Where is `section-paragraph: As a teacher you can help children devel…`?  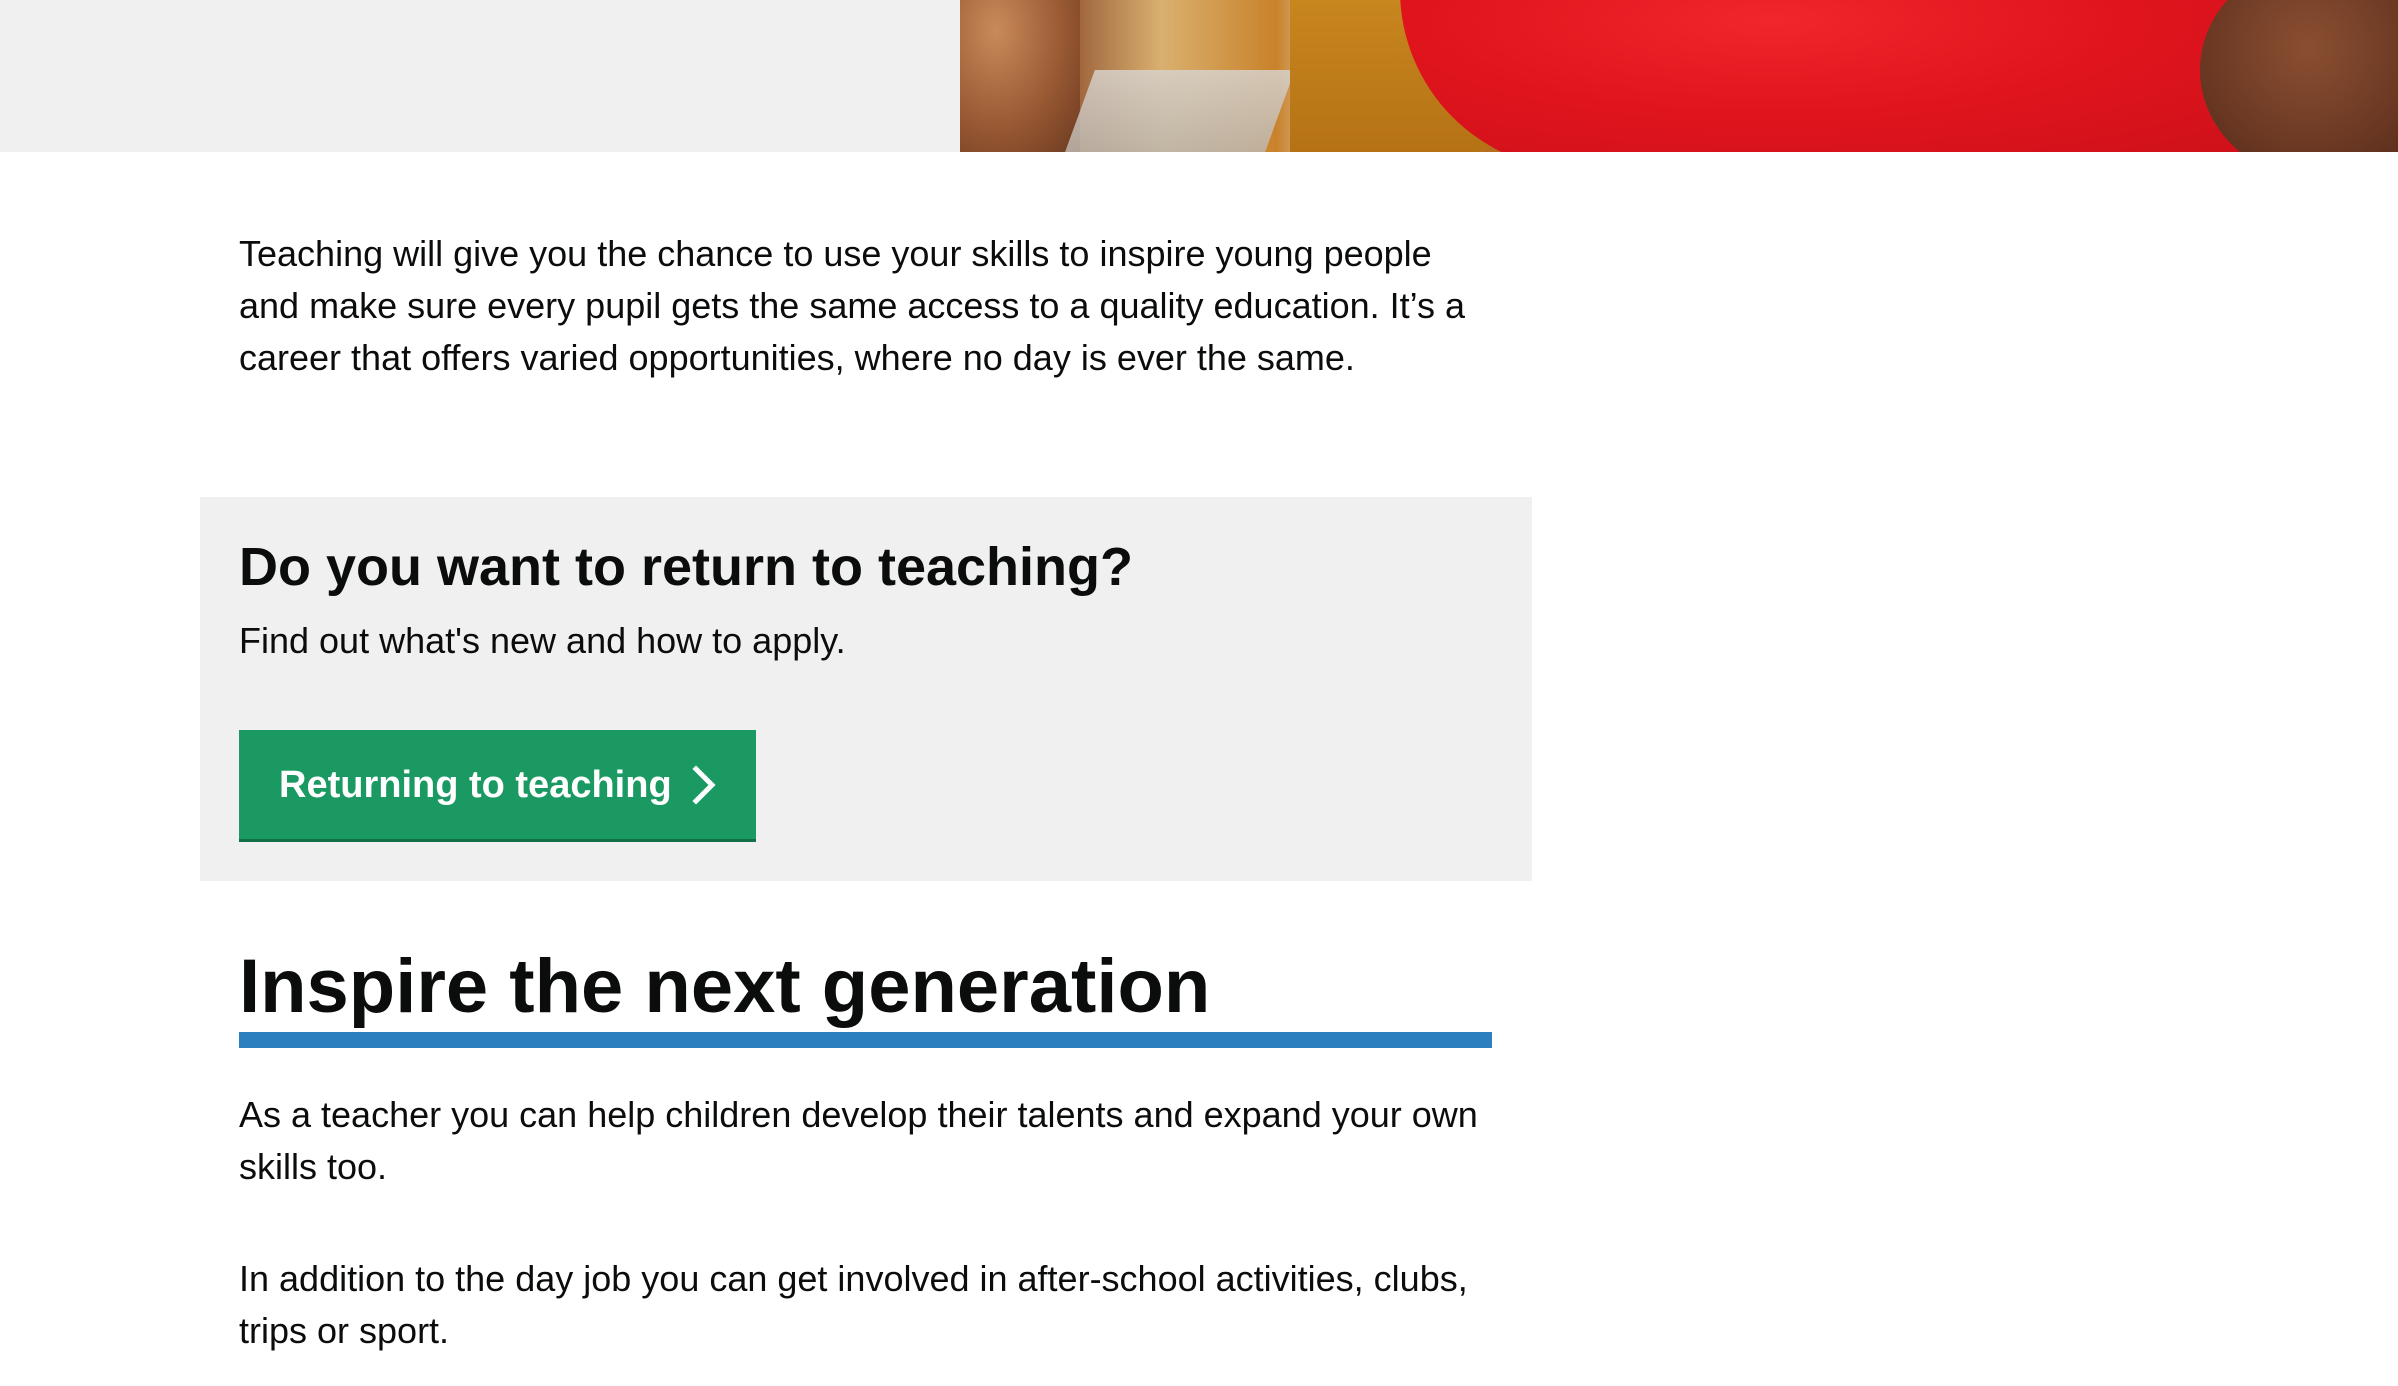
section-paragraph: As a teacher you can help children devel… is located at coordinates (858, 1140).